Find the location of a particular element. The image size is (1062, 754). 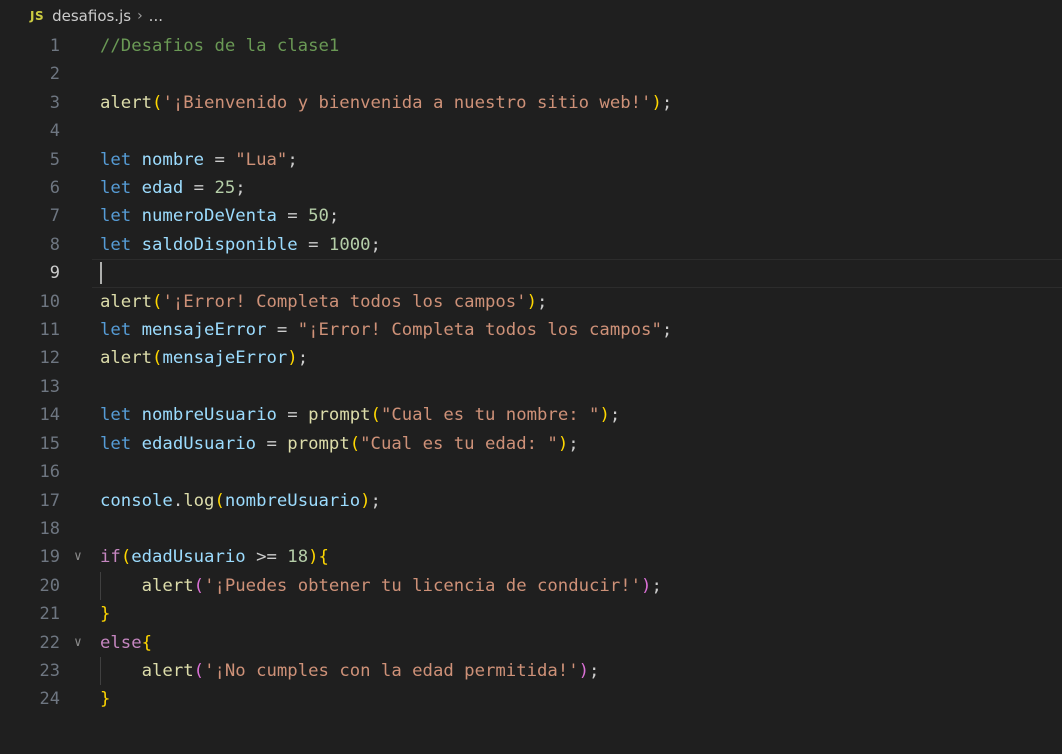

code-text: alert(mensajeError); is located at coordinates (204, 358).